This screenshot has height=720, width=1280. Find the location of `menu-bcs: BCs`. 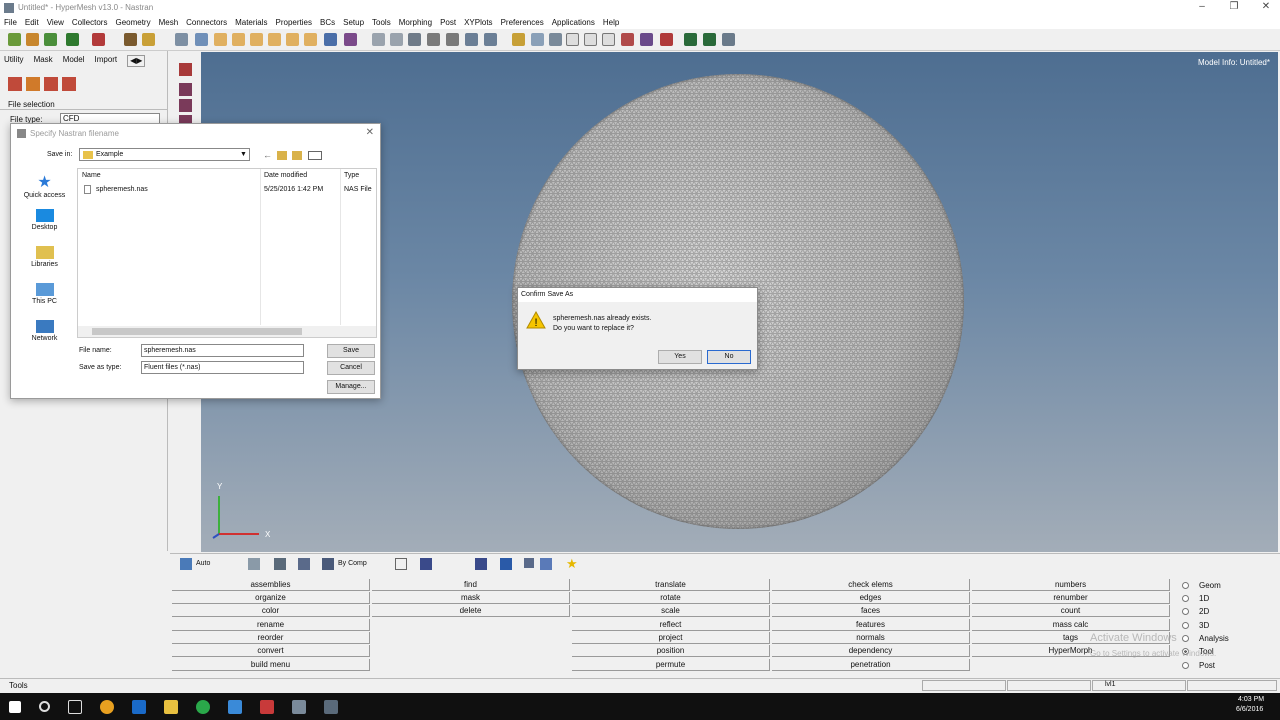

menu-bcs: BCs is located at coordinates (327, 22).